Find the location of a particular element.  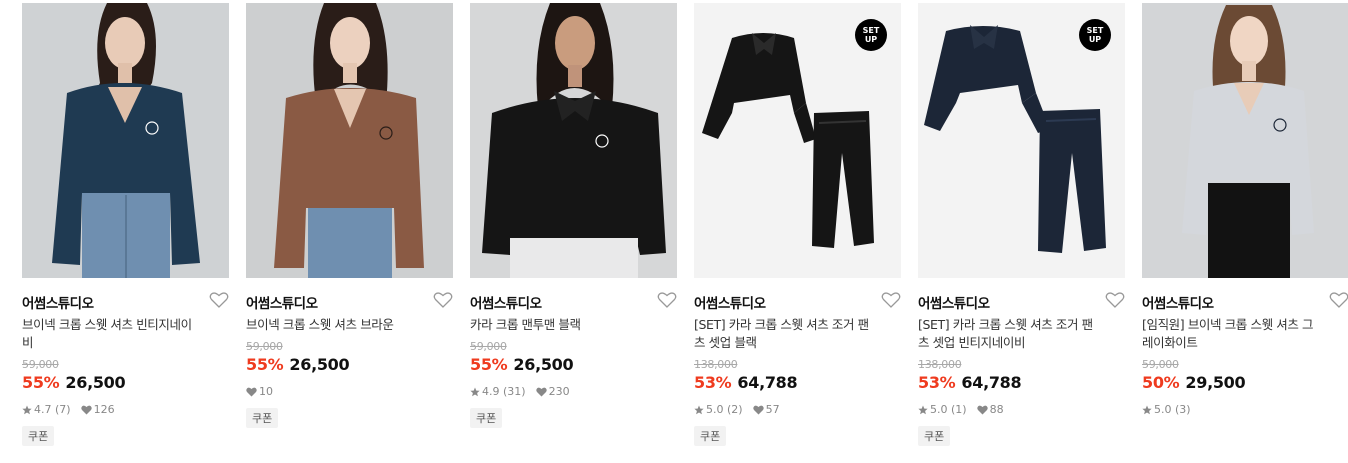

model-grey-sweatshirt-image is located at coordinates (1245, 140).